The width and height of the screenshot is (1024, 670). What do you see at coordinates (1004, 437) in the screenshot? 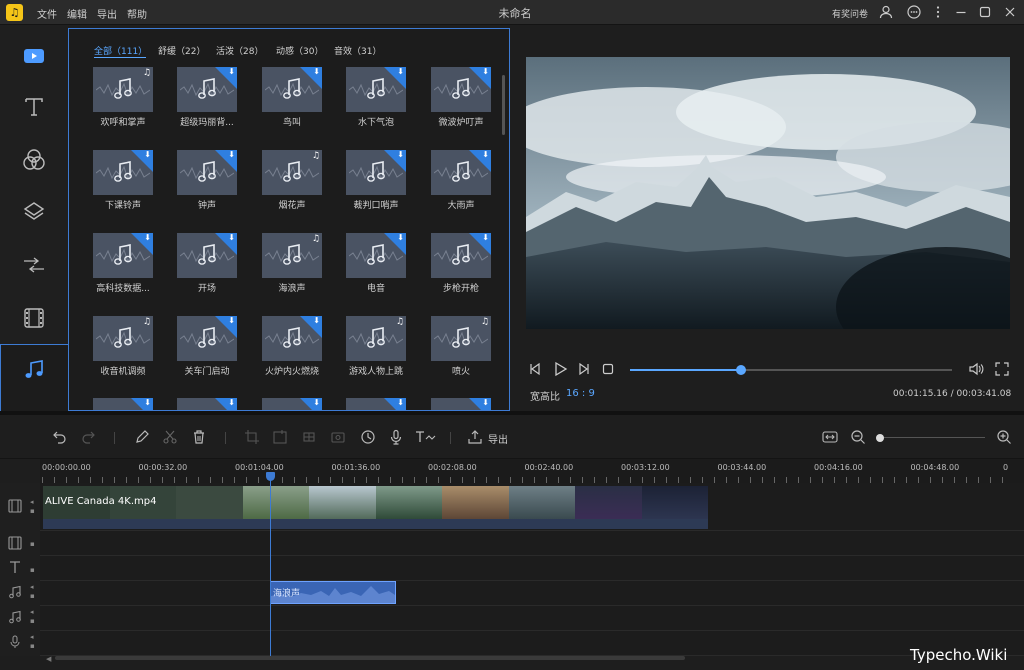
I see `zoom-in-icon` at bounding box center [1004, 437].